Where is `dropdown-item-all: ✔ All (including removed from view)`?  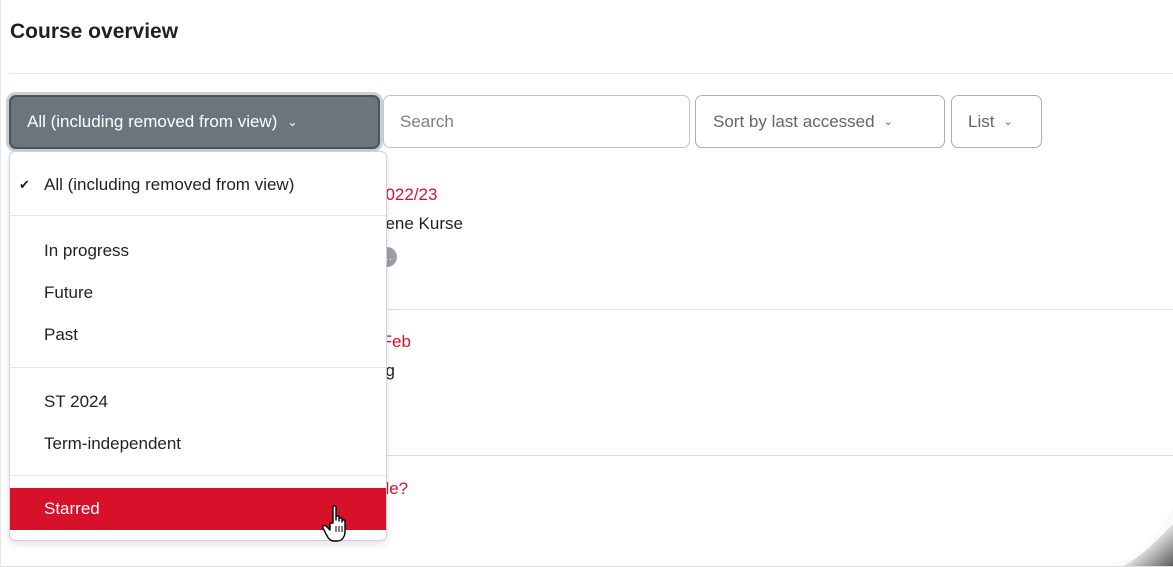
dropdown-item-all: ✔ All (including removed from view) is located at coordinates (198, 185).